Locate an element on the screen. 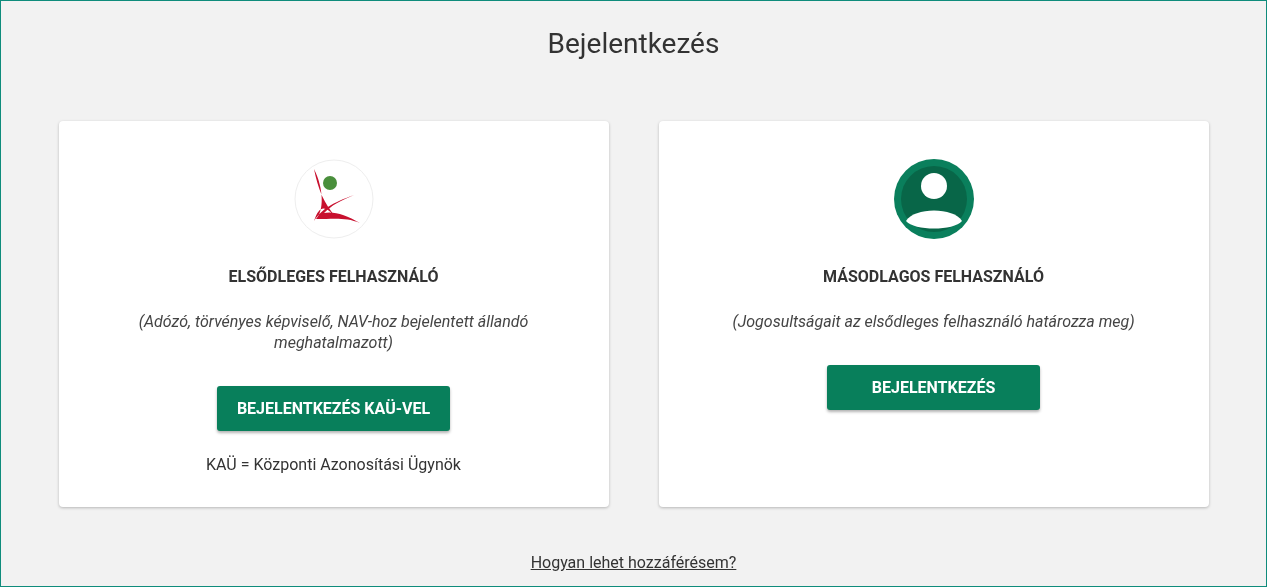  user-avatar-icon is located at coordinates (933, 199).